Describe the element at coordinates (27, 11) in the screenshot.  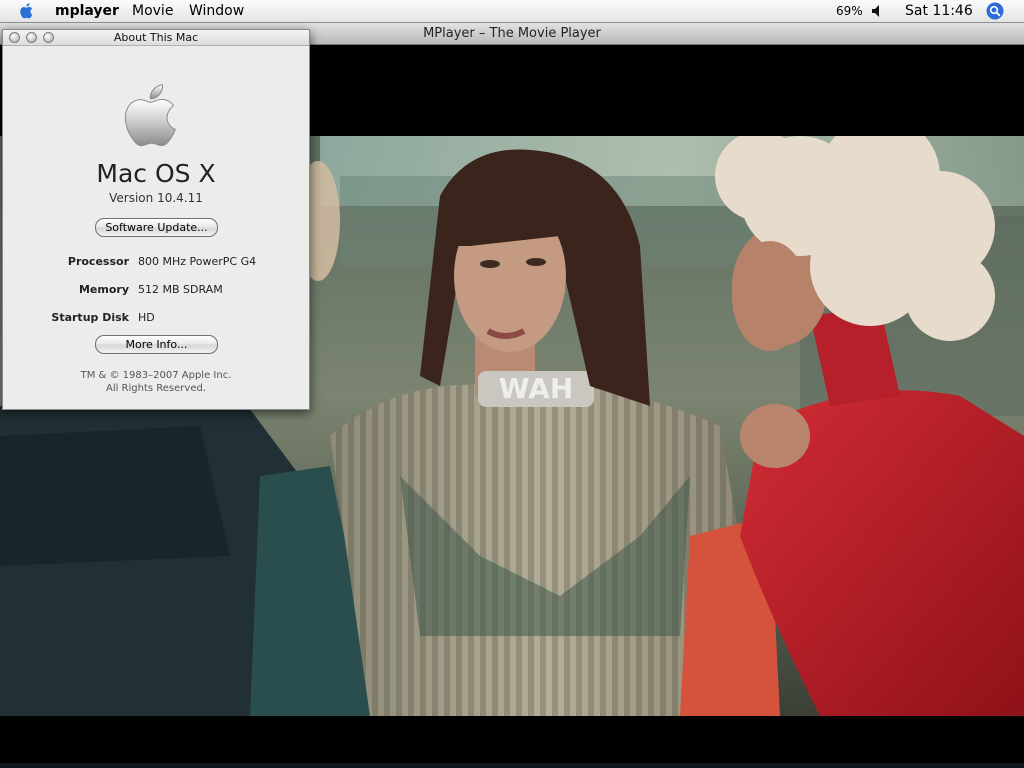
I see `apple-icon` at that location.